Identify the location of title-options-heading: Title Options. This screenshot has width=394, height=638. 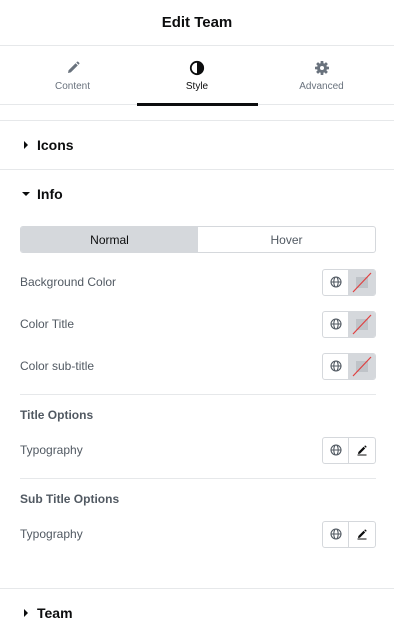
(57, 415).